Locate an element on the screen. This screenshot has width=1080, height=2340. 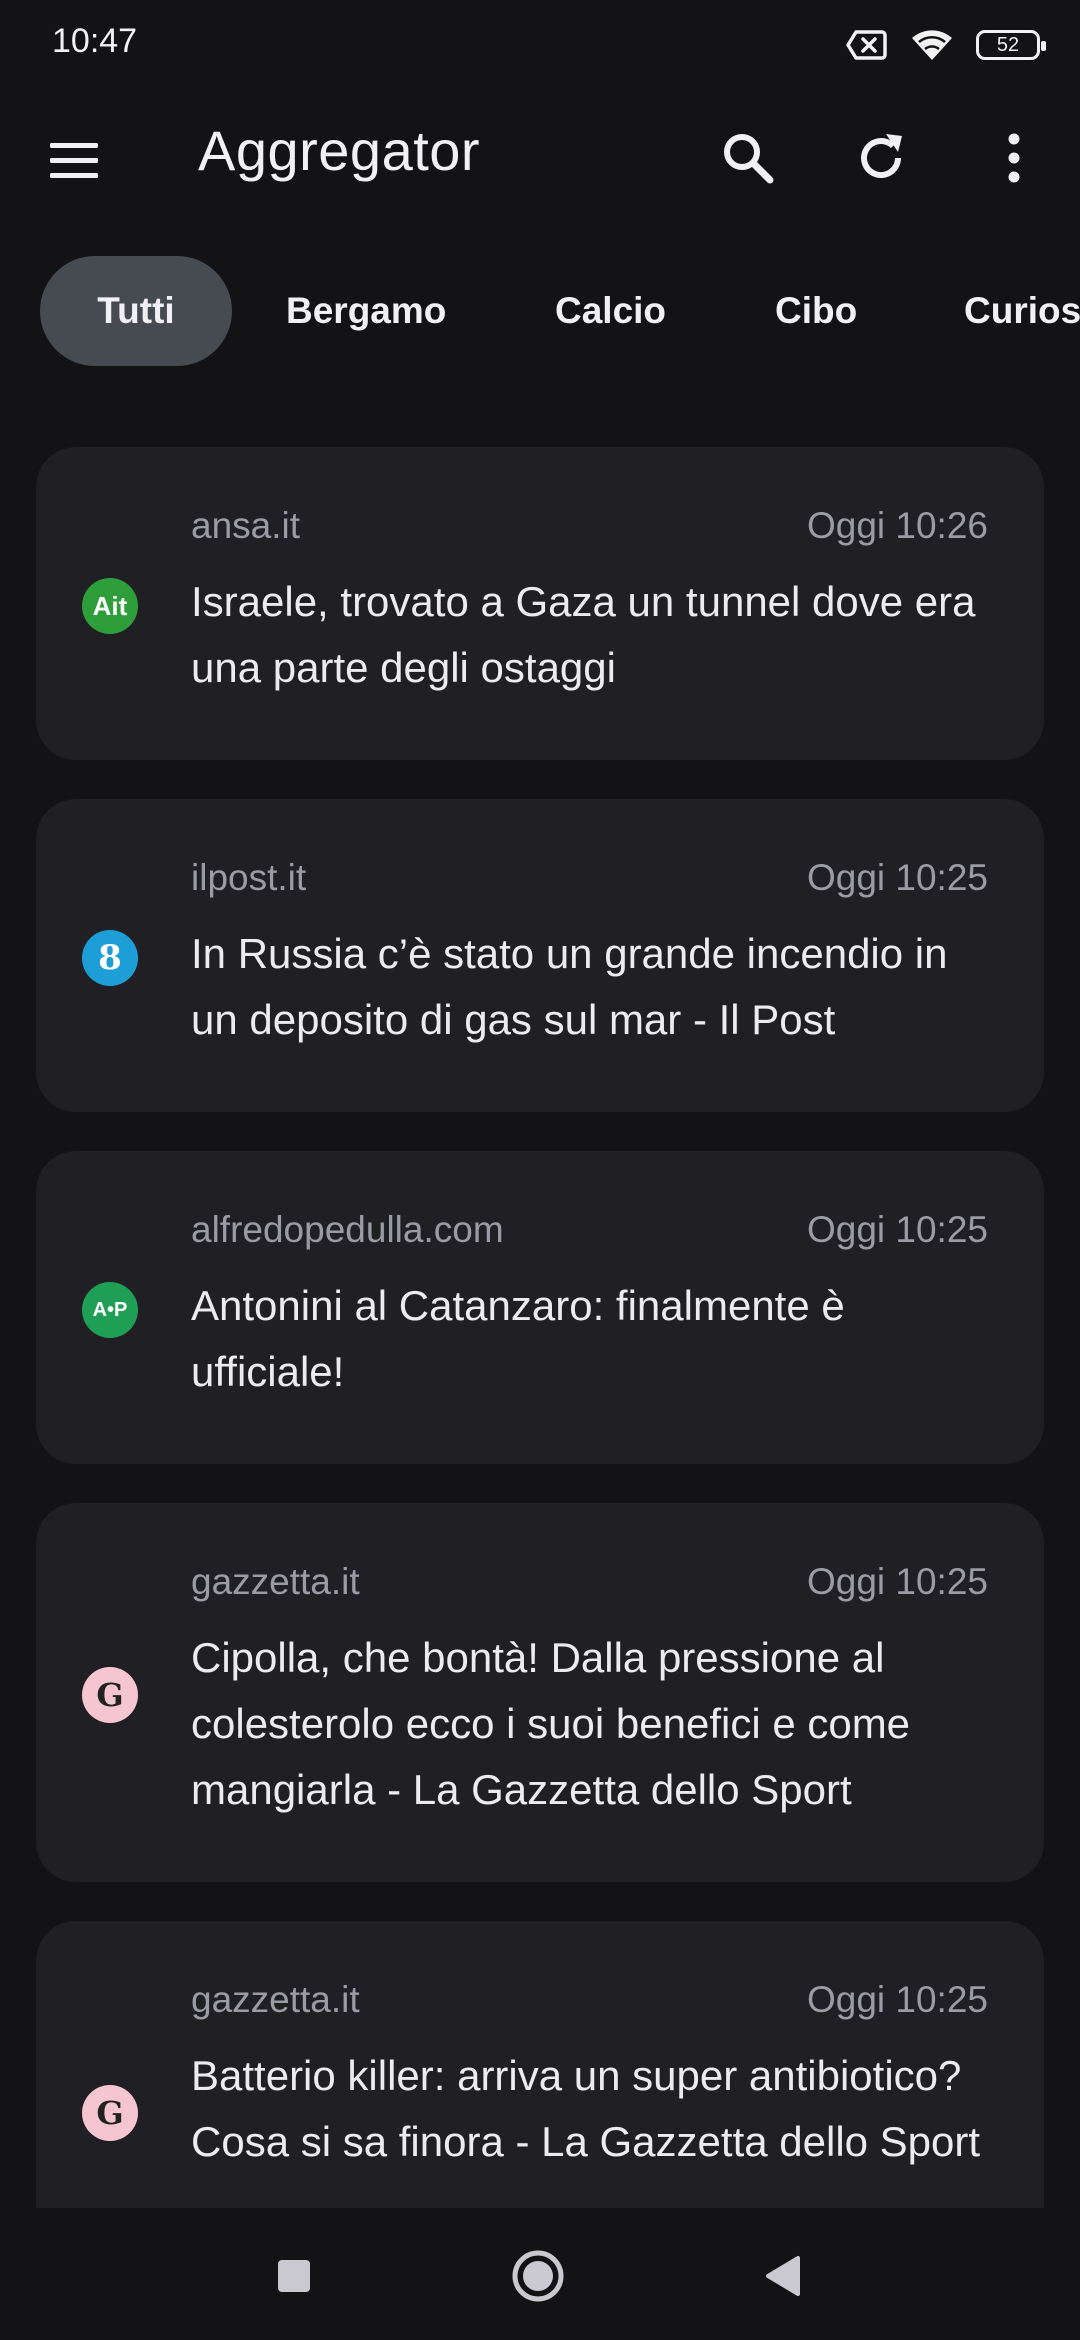
chip-calcio: Calcio is located at coordinates (610, 311).